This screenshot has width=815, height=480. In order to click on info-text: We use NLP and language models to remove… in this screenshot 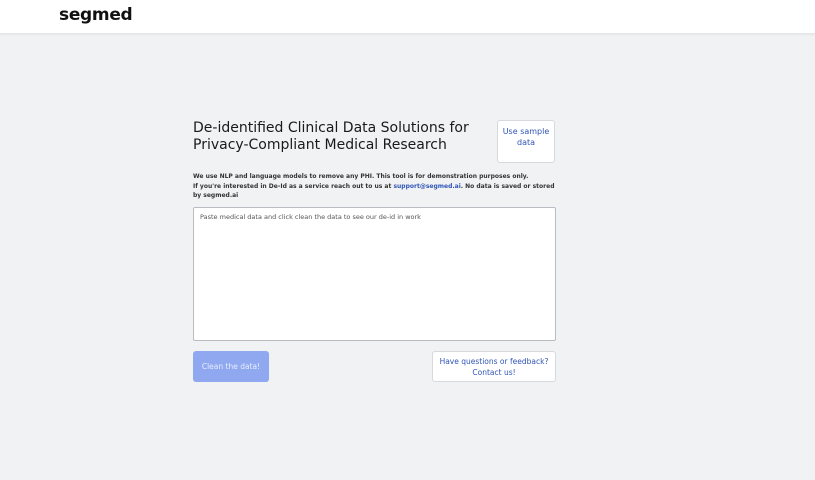, I will do `click(375, 186)`.